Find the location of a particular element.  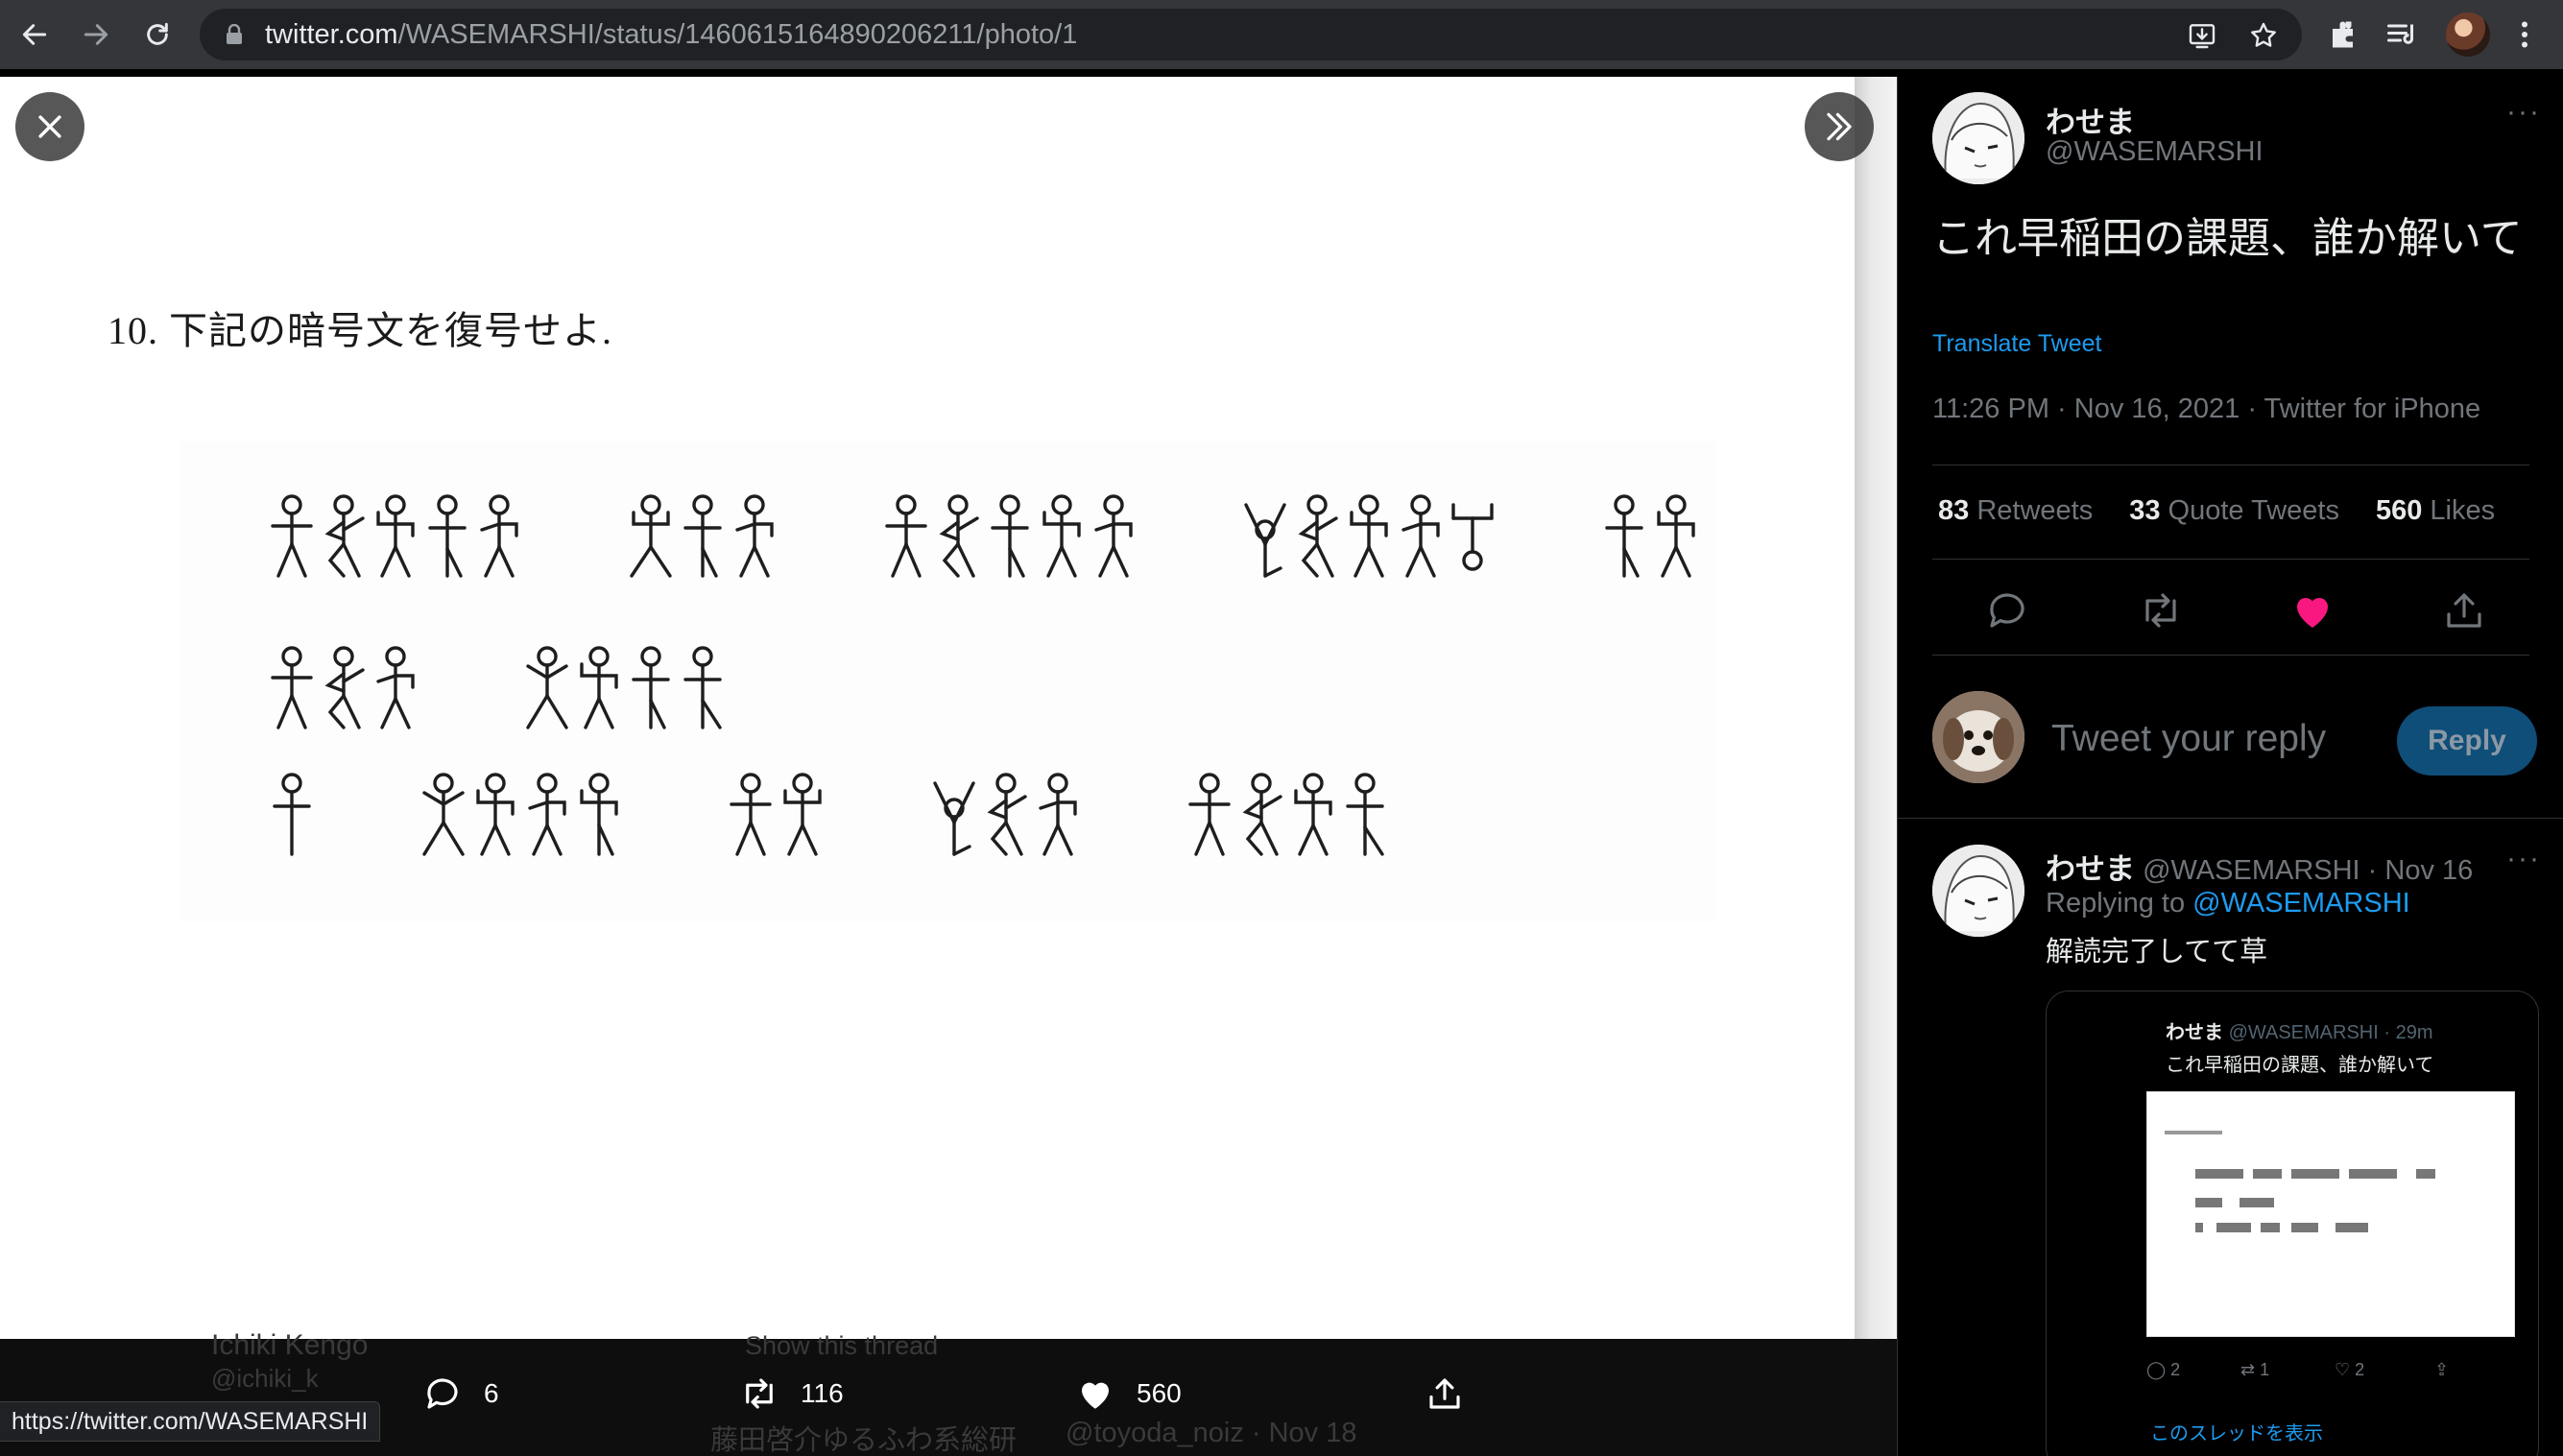

close-icon is located at coordinates (49, 127).